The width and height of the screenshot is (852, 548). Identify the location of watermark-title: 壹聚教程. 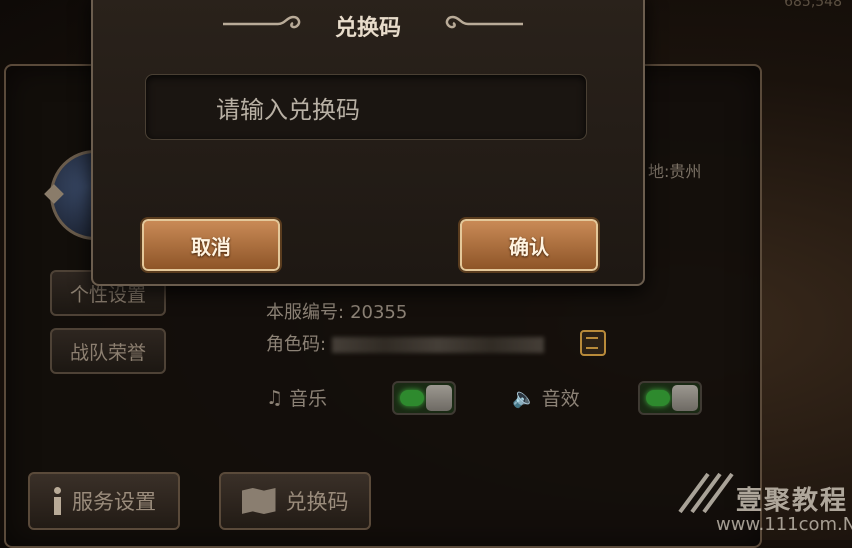
(792, 501).